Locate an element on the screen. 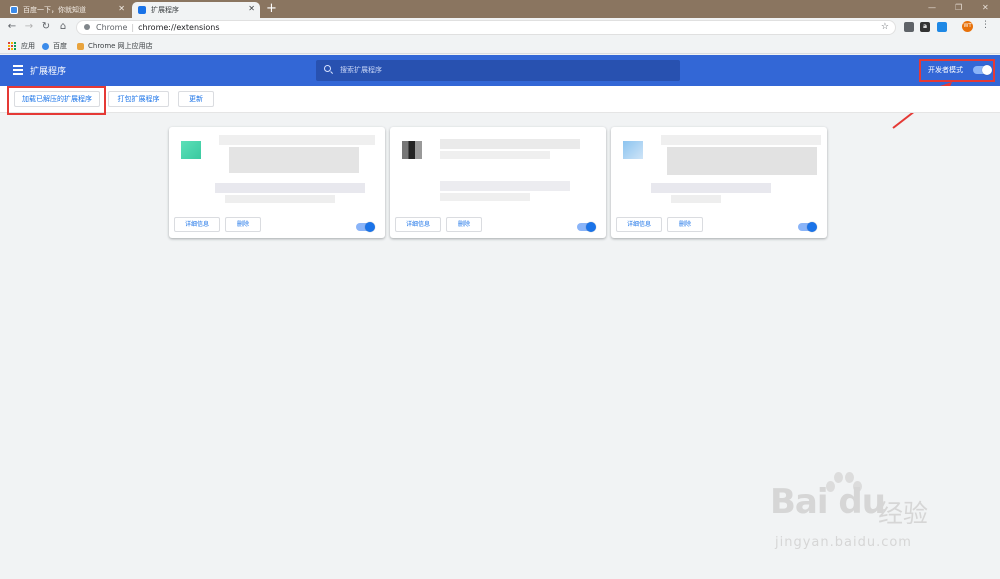 Image resolution: width=1000 pixels, height=579 pixels. tab-baidu: 百度一下，你就知道 ✕ is located at coordinates (67, 10).